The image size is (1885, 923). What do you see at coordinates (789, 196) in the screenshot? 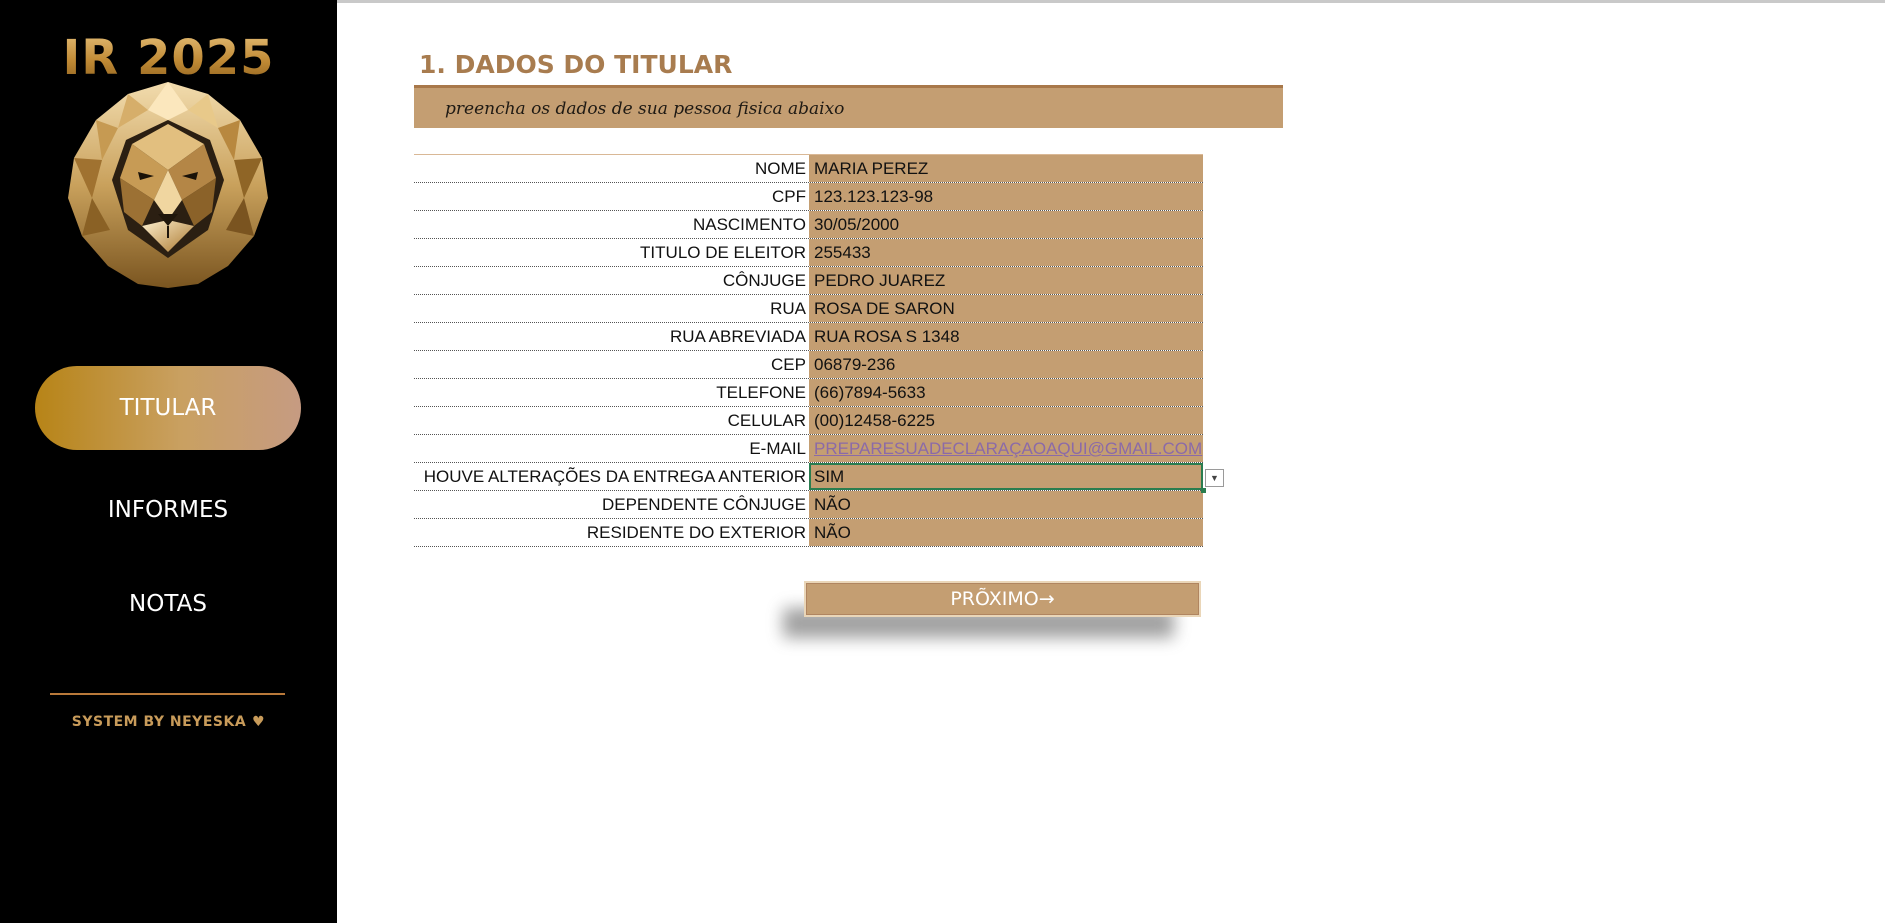
I see `field-label: CPF` at bounding box center [789, 196].